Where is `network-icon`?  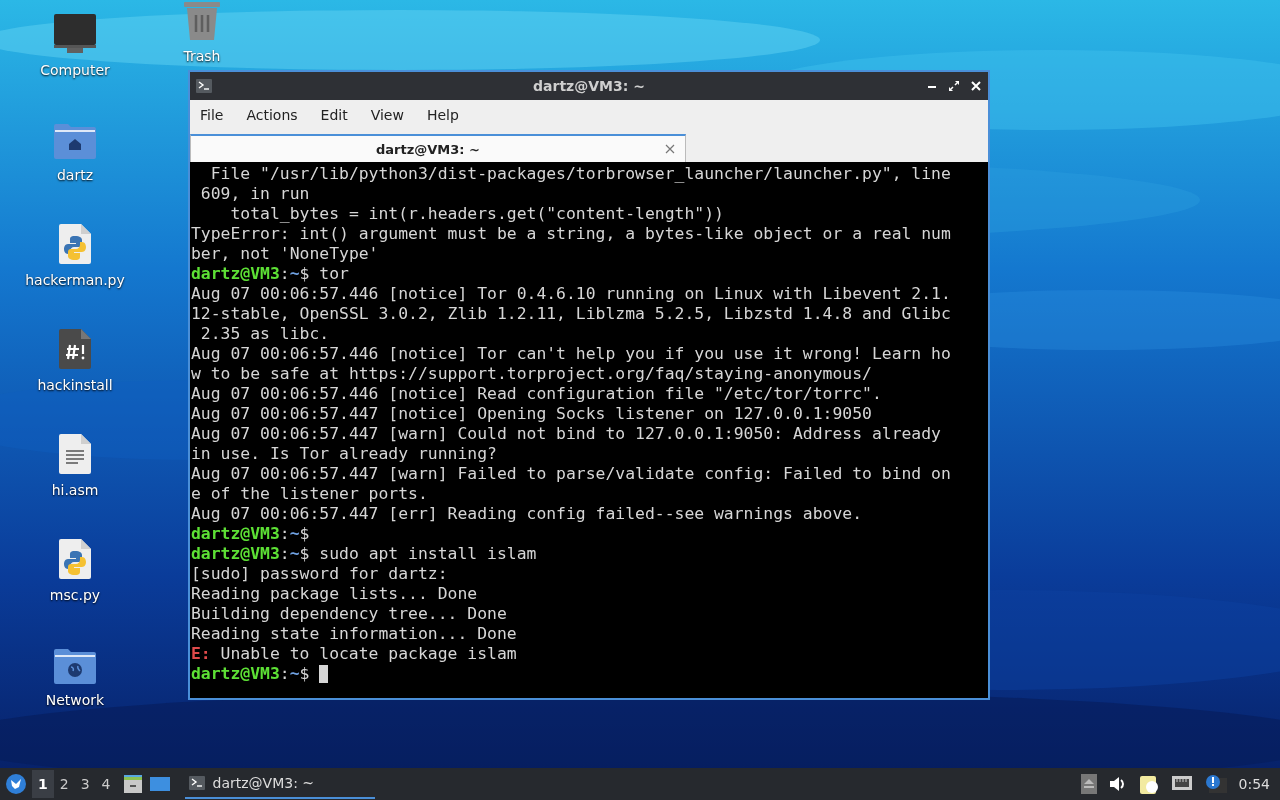
network-icon is located at coordinates (1181, 784).